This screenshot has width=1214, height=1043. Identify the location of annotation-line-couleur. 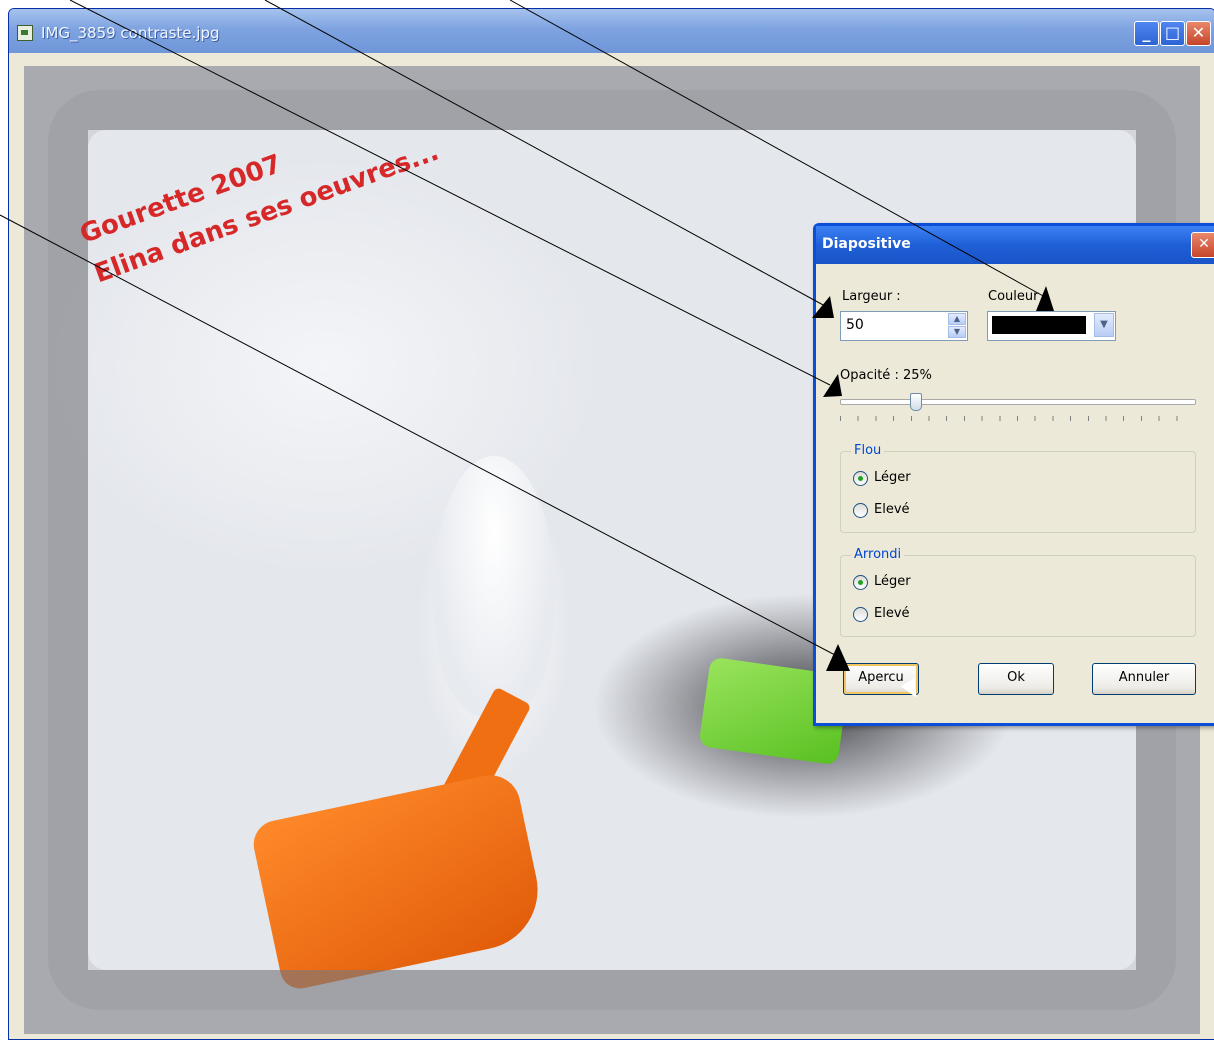
(777, 149).